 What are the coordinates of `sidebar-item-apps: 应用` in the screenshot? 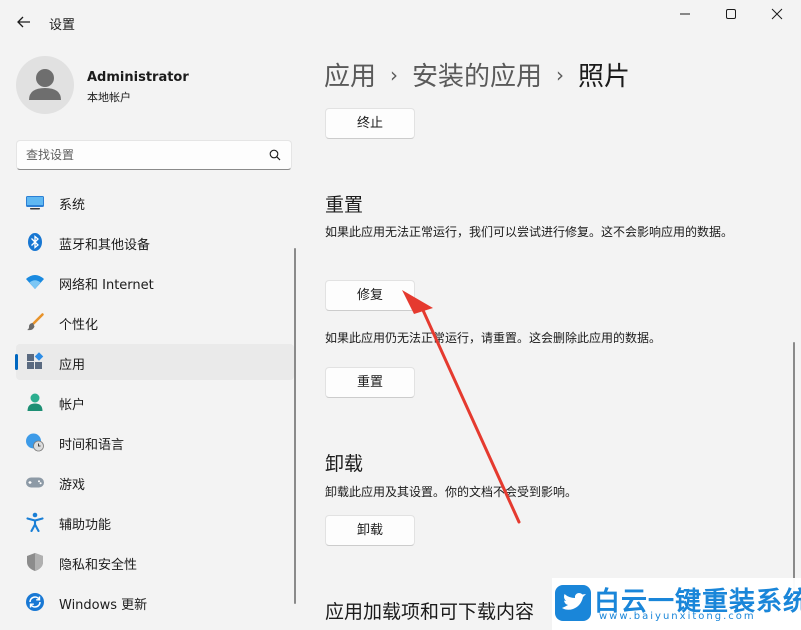 It's located at (154, 362).